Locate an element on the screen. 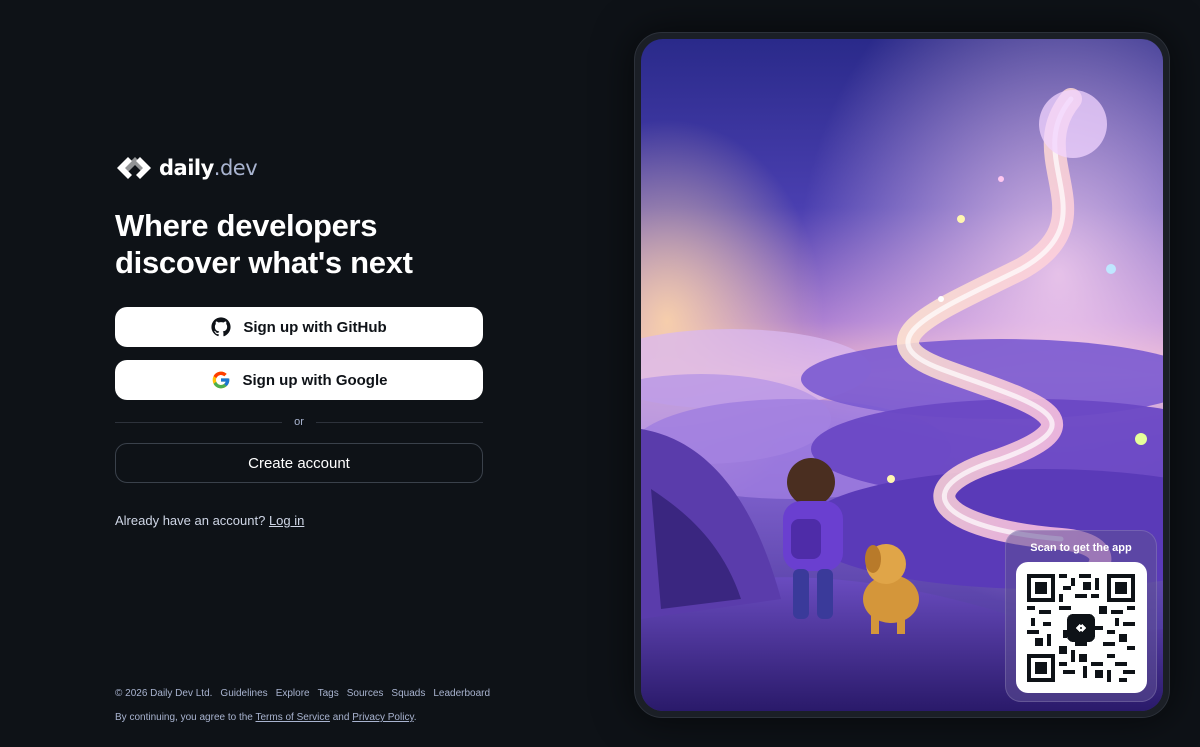 The width and height of the screenshot is (1200, 747). login-link: Log in is located at coordinates (286, 520).